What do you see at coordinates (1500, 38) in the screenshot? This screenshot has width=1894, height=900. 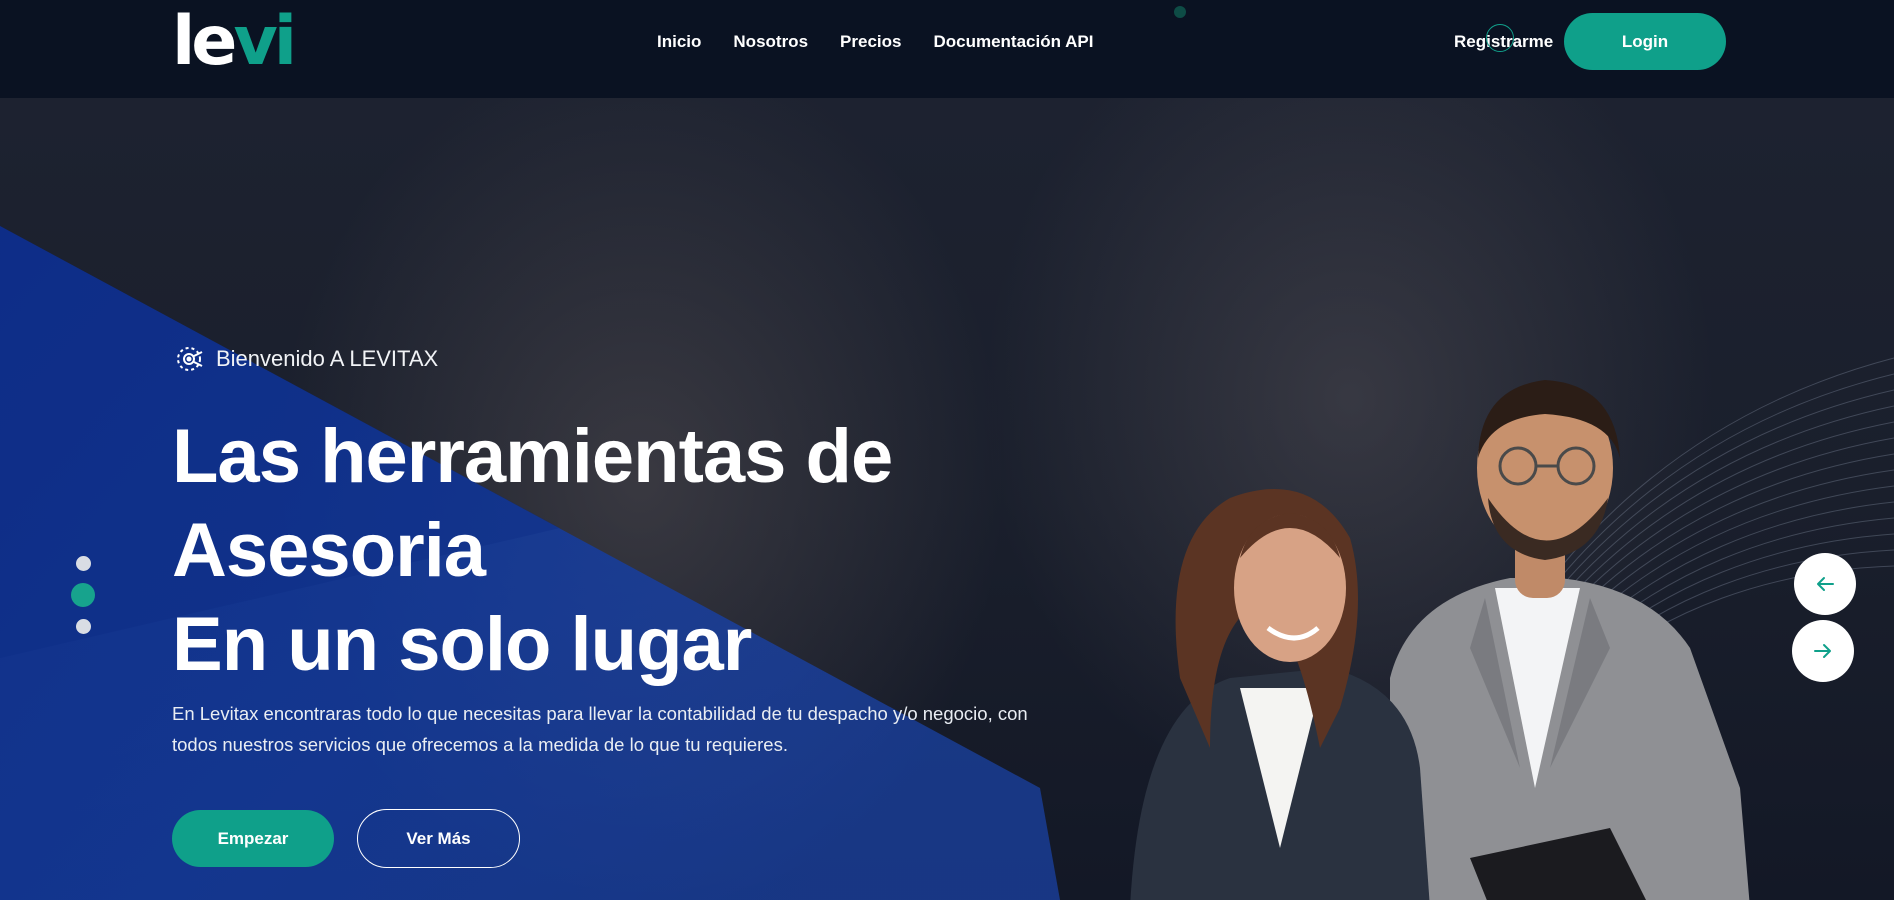 I see `cursor-ring-decoration` at bounding box center [1500, 38].